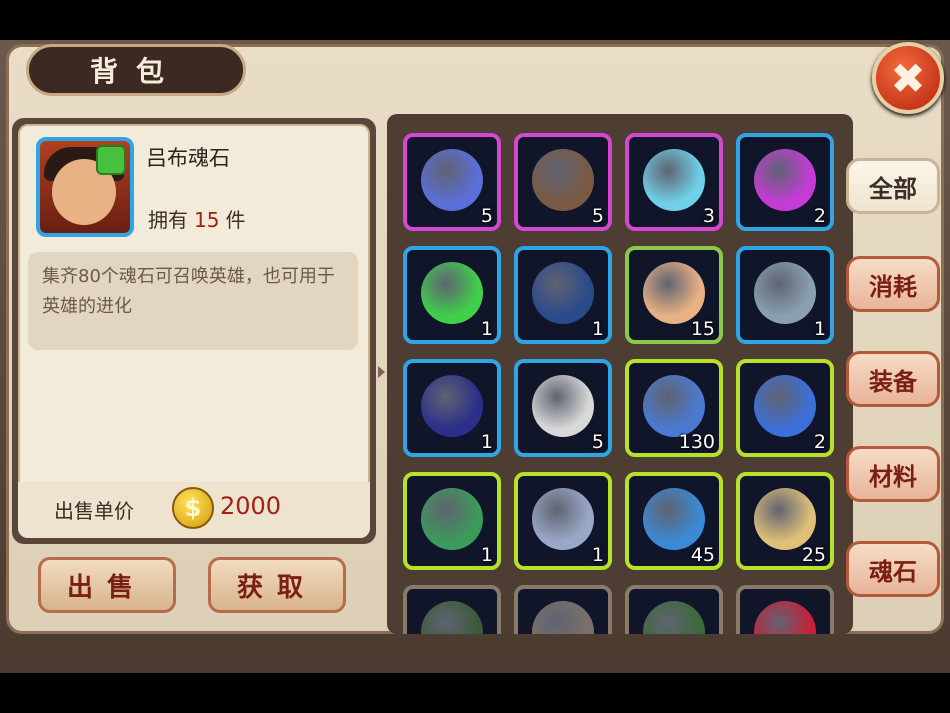  I want to click on stone-bow-icon, so click(785, 293).